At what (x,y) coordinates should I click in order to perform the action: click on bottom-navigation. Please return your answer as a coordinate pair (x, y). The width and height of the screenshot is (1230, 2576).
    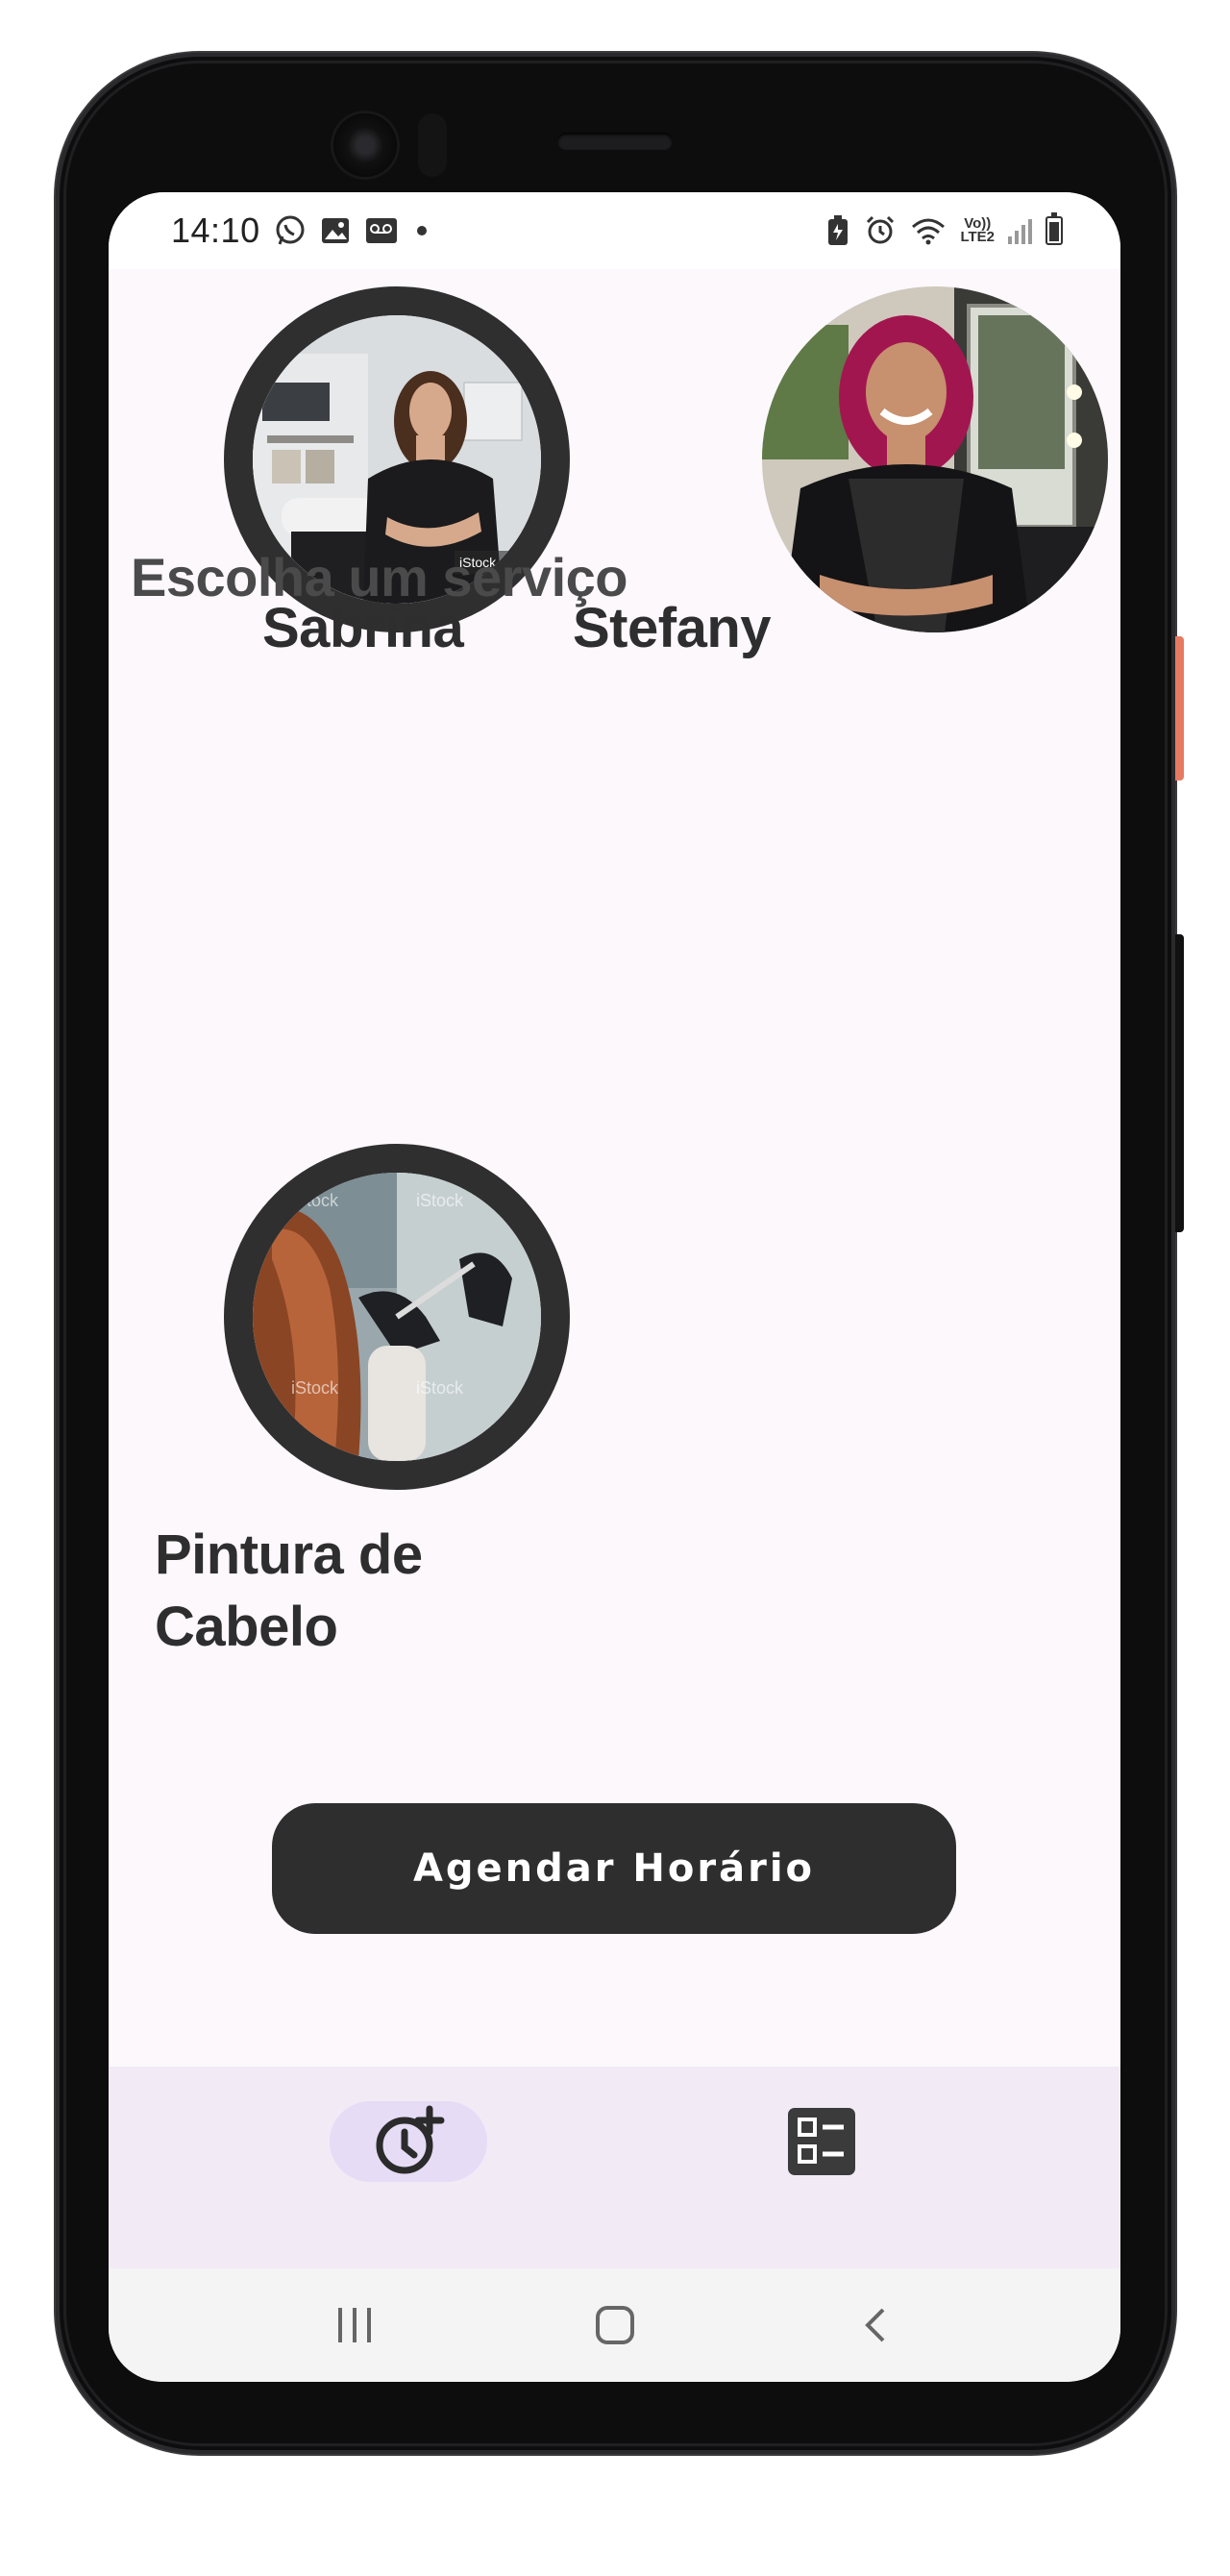
    Looking at the image, I should click on (614, 2167).